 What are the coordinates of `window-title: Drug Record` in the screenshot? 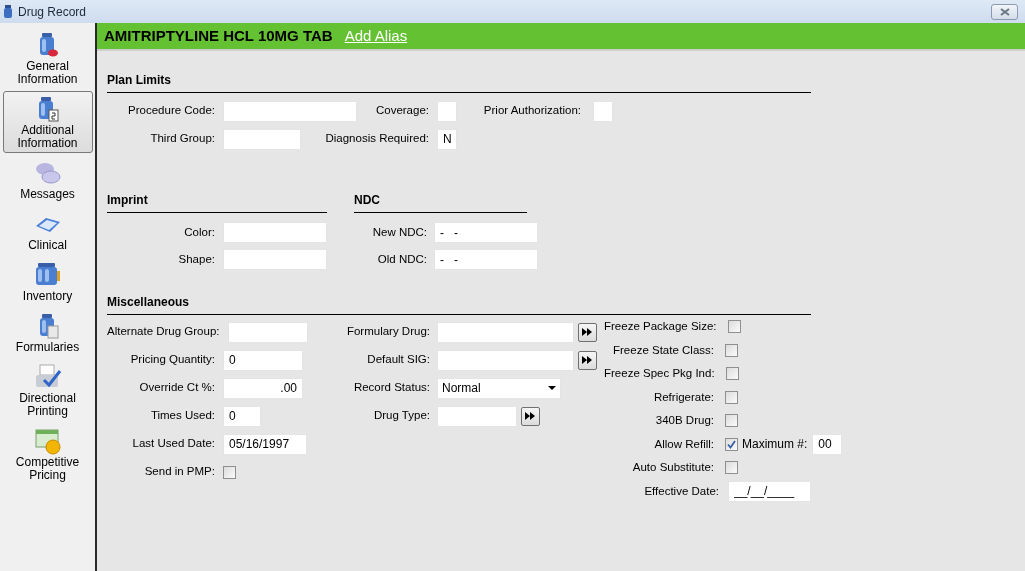 It's located at (52, 12).